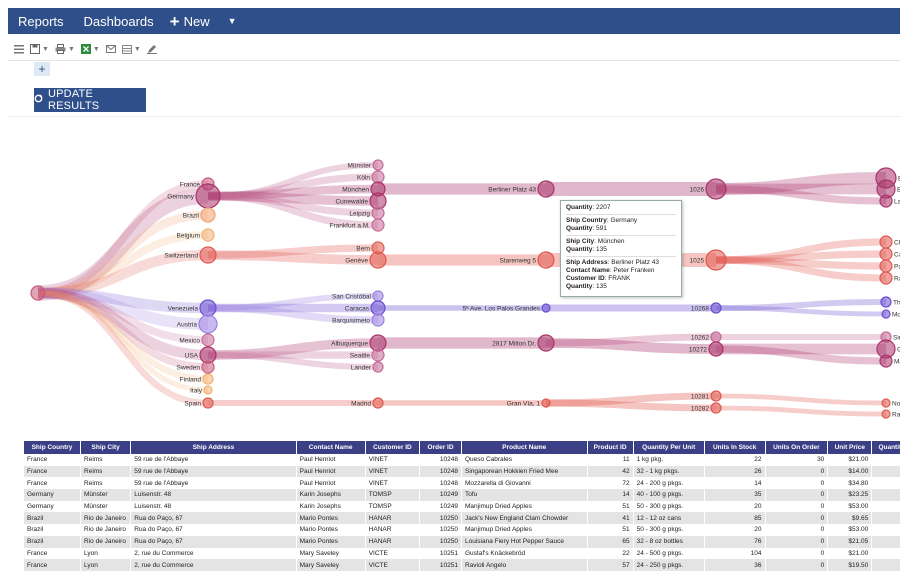  Describe the element at coordinates (119, 21) in the screenshot. I see `nav-dashboards: Dashboards` at that location.